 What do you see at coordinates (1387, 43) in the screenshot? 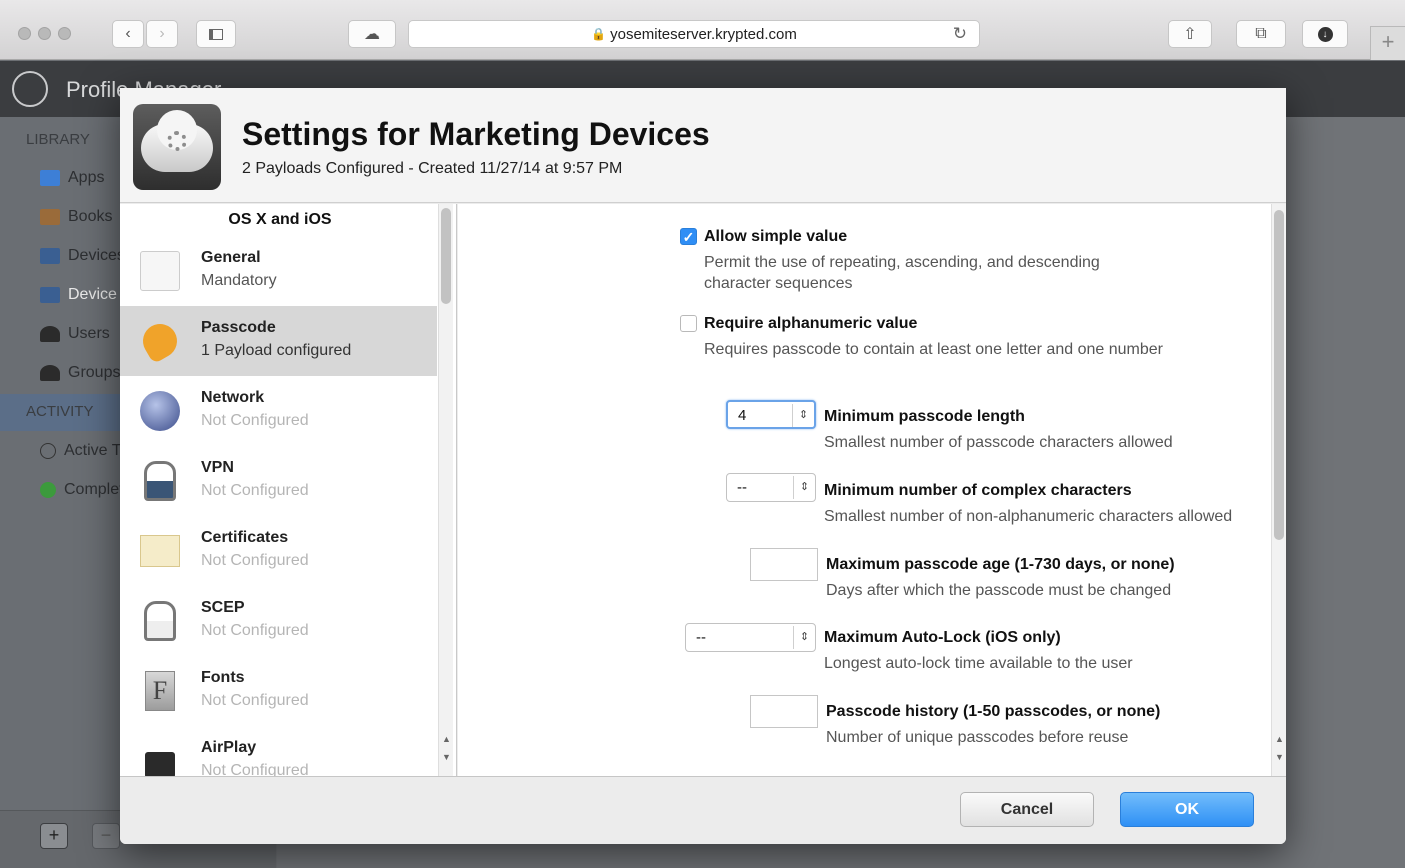
I see `new-tab-button: +` at bounding box center [1387, 43].